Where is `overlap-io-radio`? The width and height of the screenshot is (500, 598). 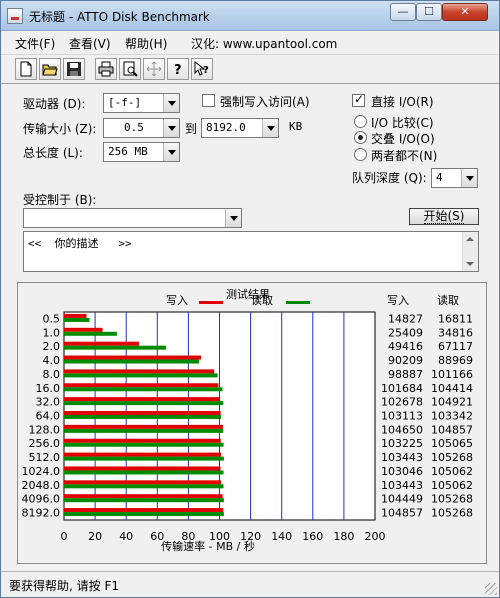 overlap-io-radio is located at coordinates (360, 137).